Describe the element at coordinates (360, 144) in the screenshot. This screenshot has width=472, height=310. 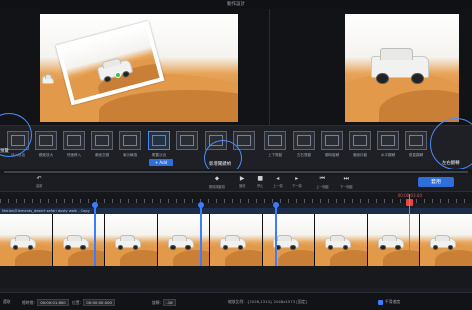
I see `effect-item: 畫面抖動` at that location.